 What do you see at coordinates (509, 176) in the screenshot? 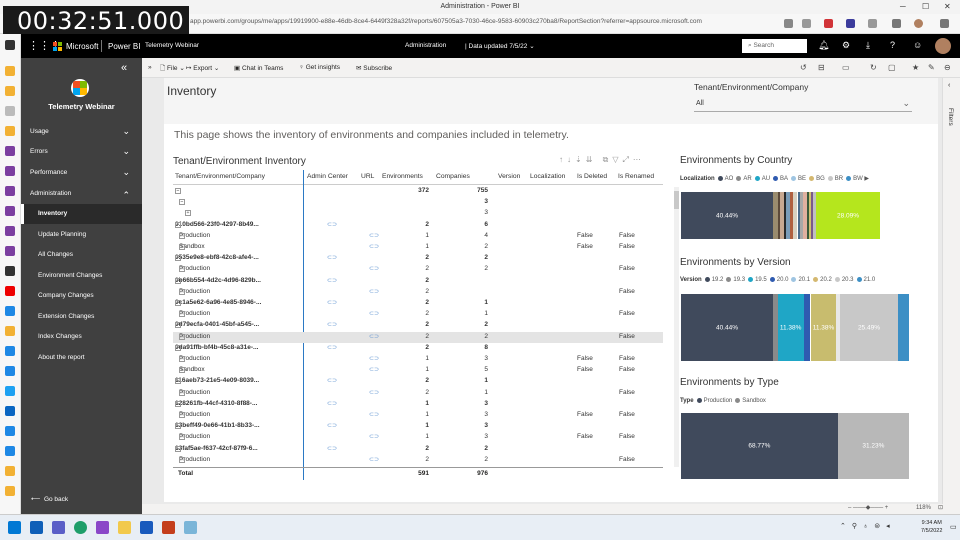
I see `column-header: Version` at bounding box center [509, 176].